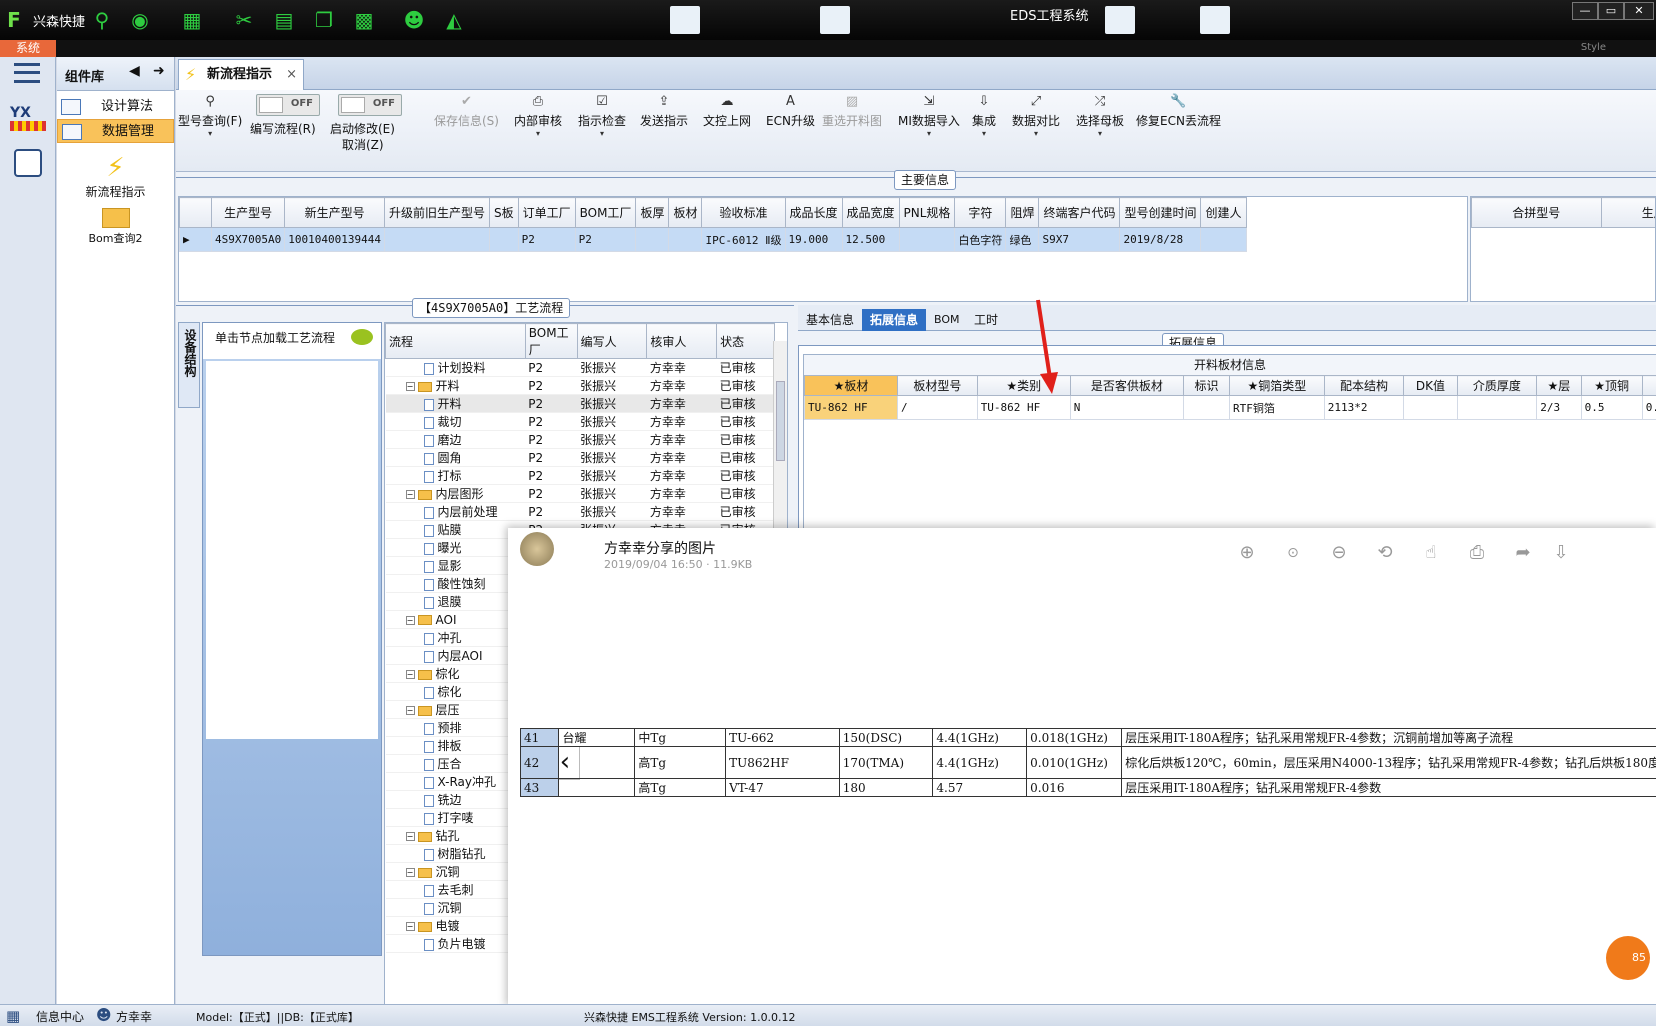 This screenshot has width=1656, height=1026. Describe the element at coordinates (580, 457) in the screenshot. I see `tree-row: 圆角 P2 张振兴 方幸幸 已审核` at that location.